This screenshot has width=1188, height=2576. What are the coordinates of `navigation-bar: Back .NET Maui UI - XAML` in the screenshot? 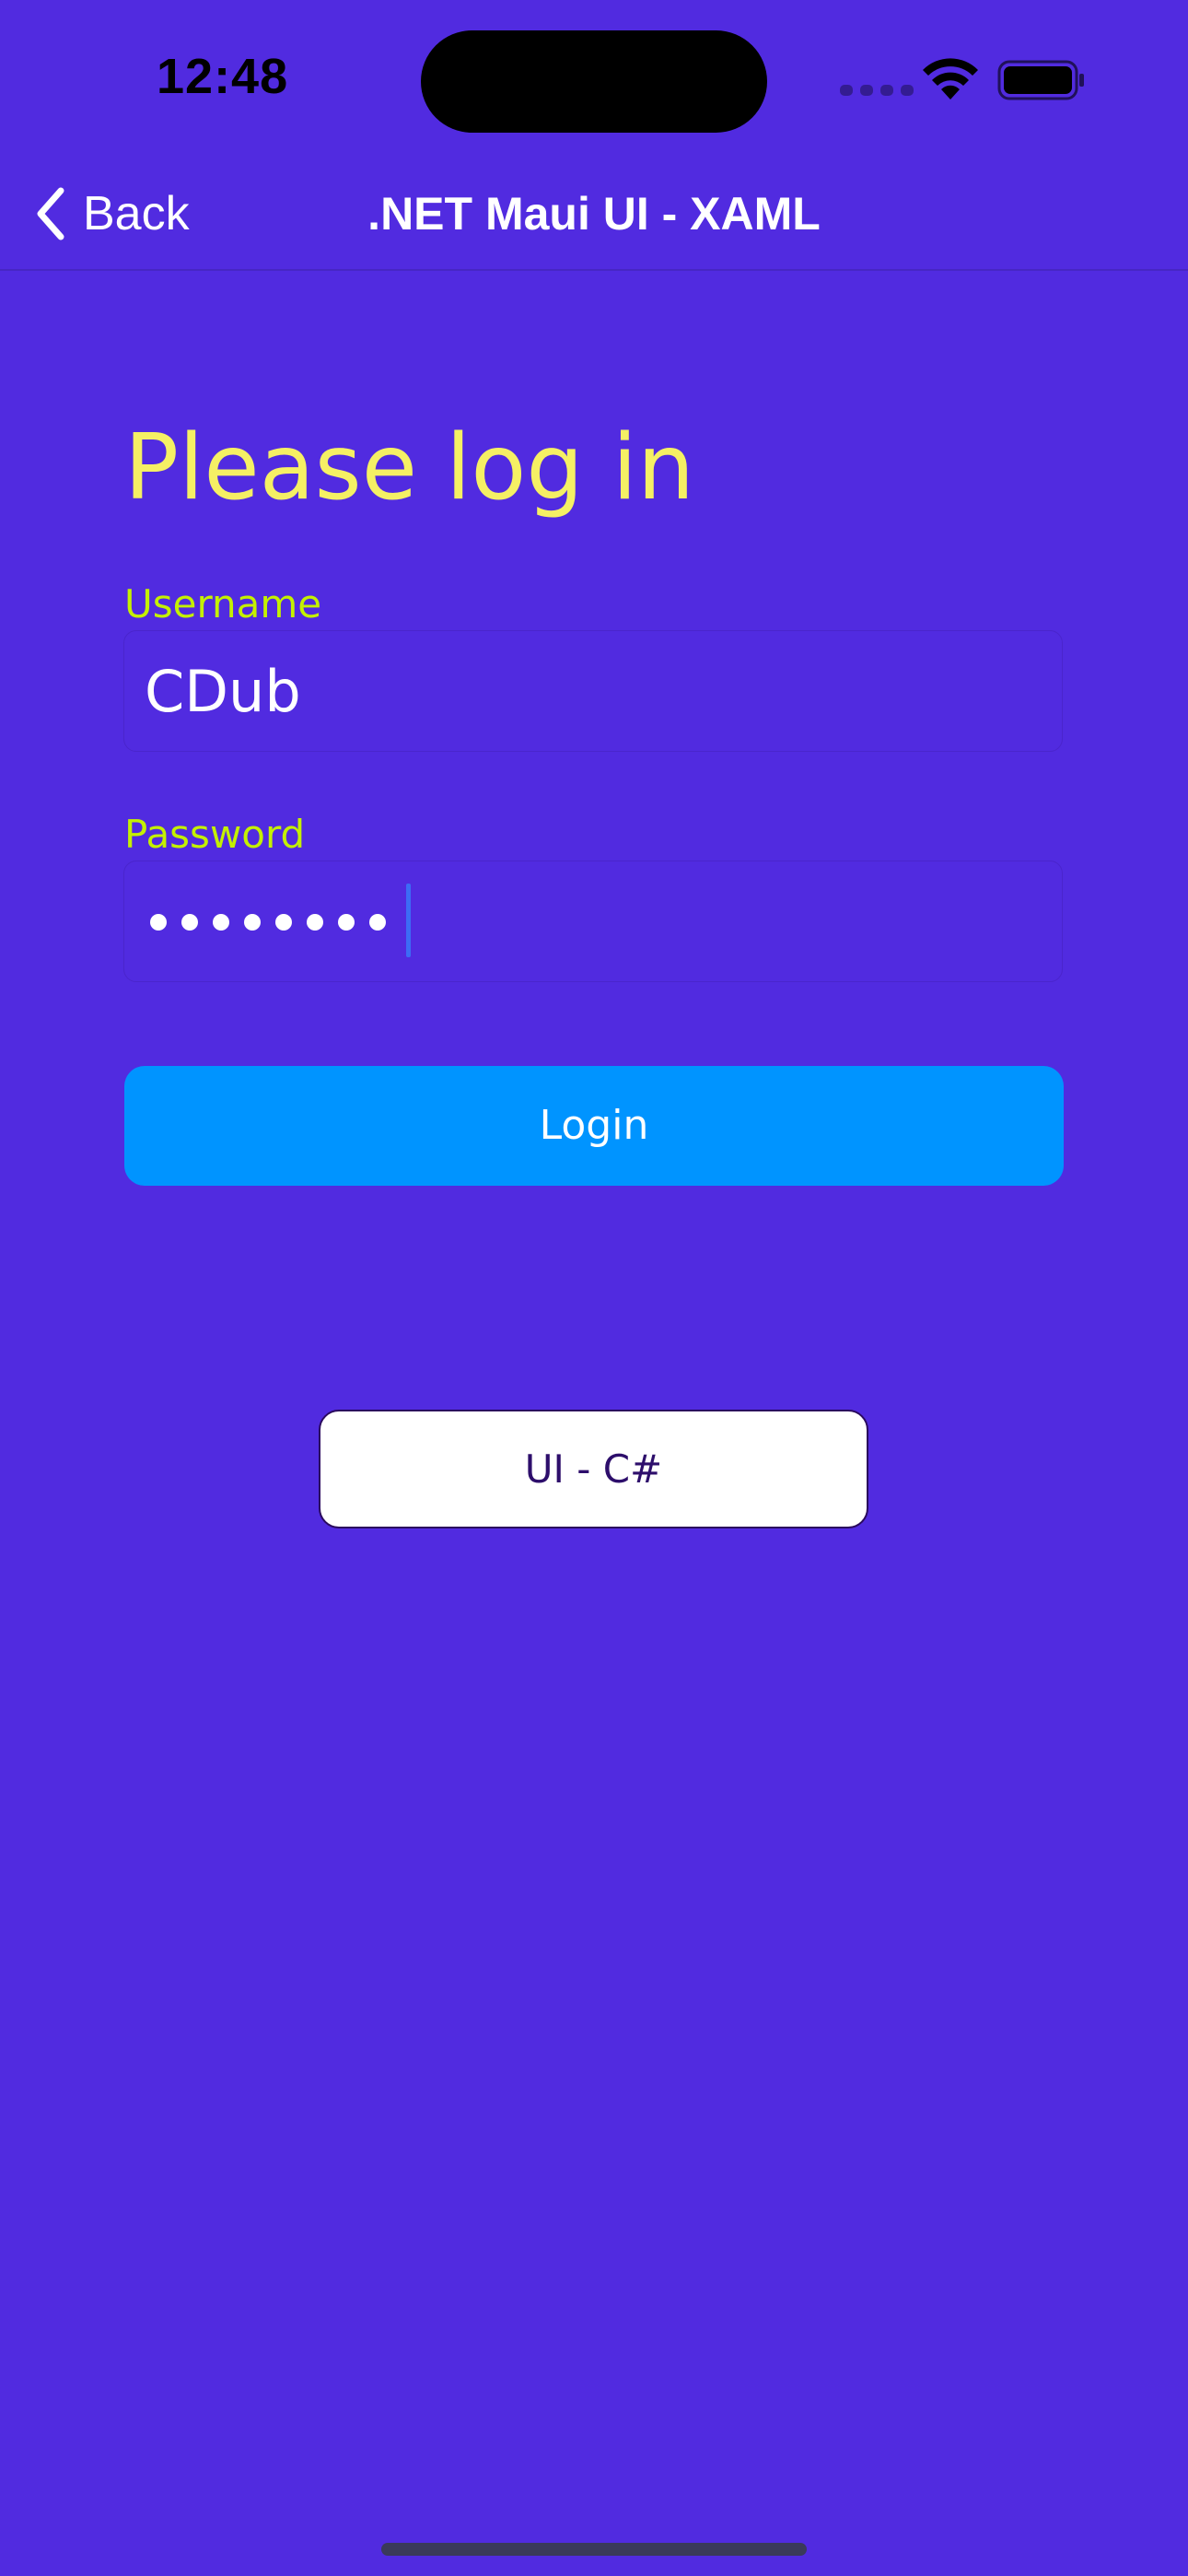 It's located at (594, 214).